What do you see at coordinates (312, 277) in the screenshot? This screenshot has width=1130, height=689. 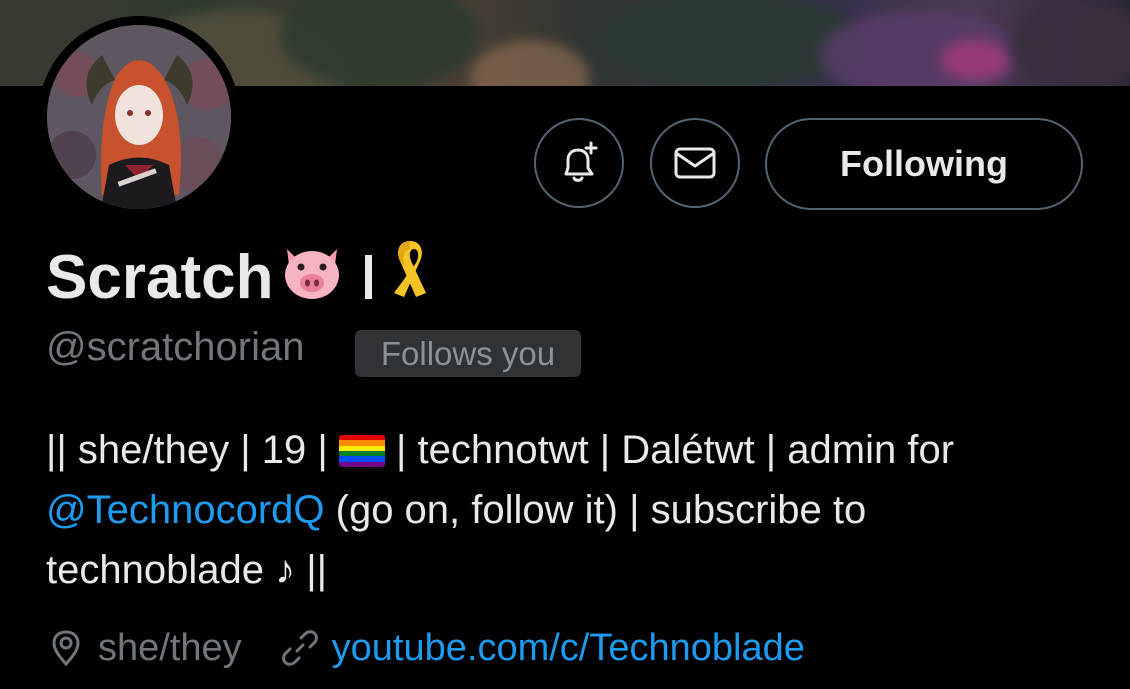 I see `pig-face-icon` at bounding box center [312, 277].